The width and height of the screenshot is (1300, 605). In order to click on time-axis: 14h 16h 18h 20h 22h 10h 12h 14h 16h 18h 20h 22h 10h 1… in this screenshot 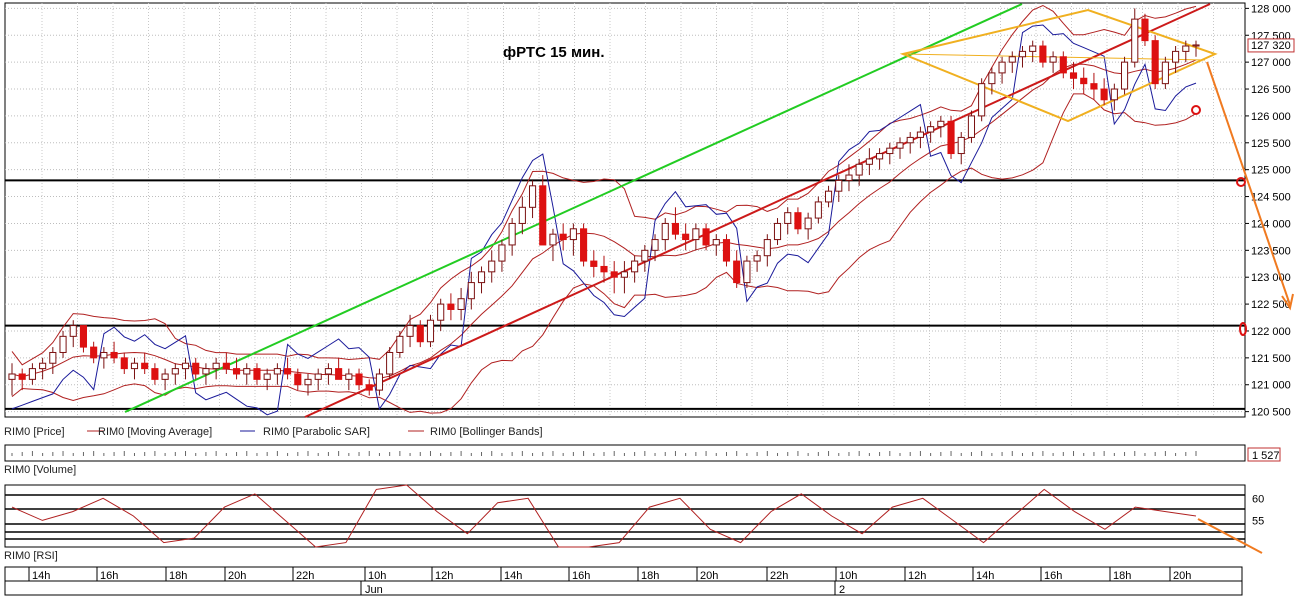, I will do `click(623, 581)`.